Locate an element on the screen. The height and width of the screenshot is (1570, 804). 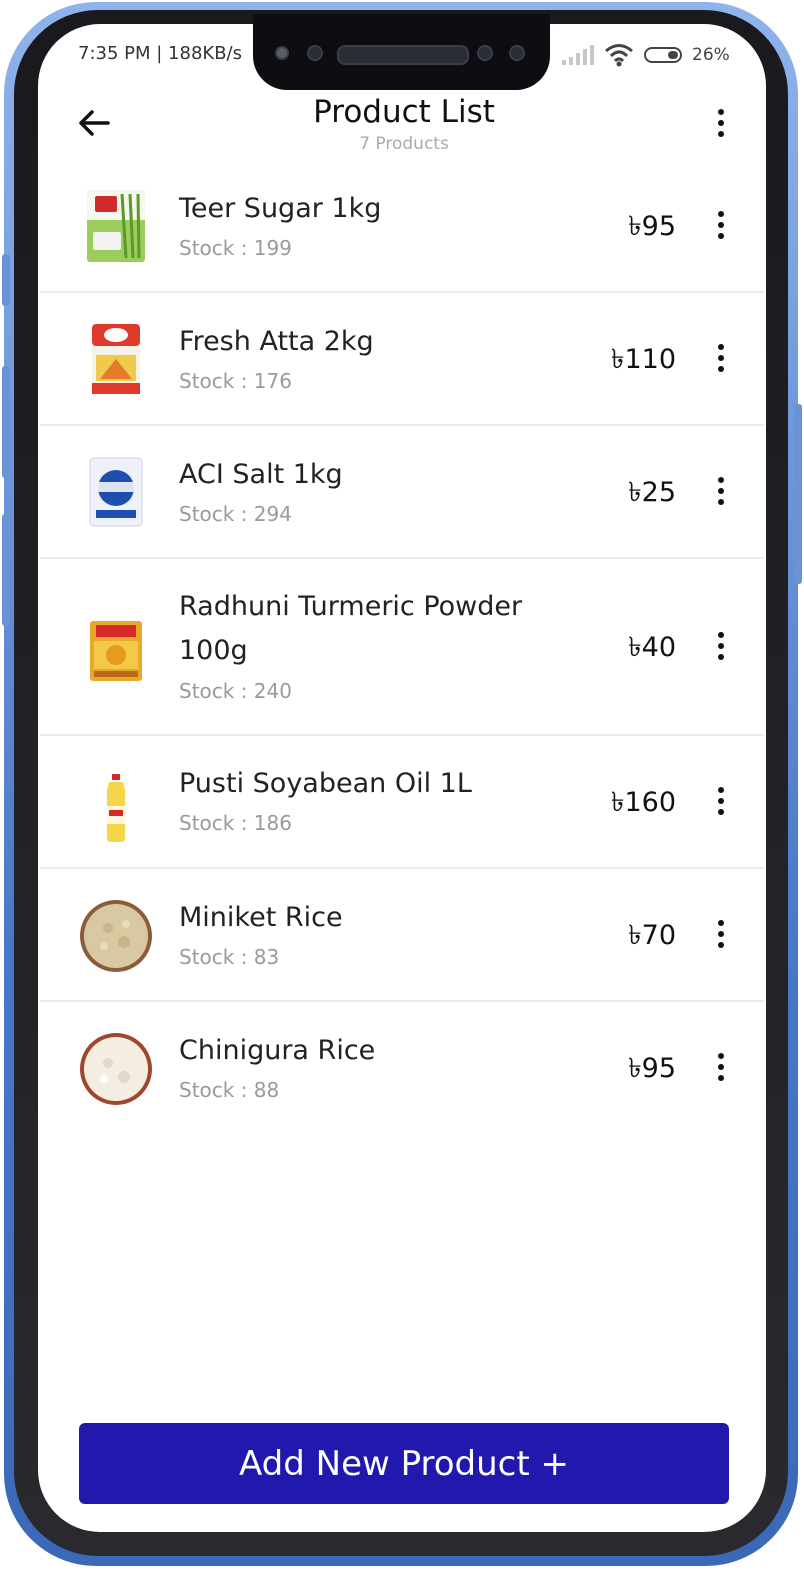
product-stock: Stock : 176 is located at coordinates (235, 381).